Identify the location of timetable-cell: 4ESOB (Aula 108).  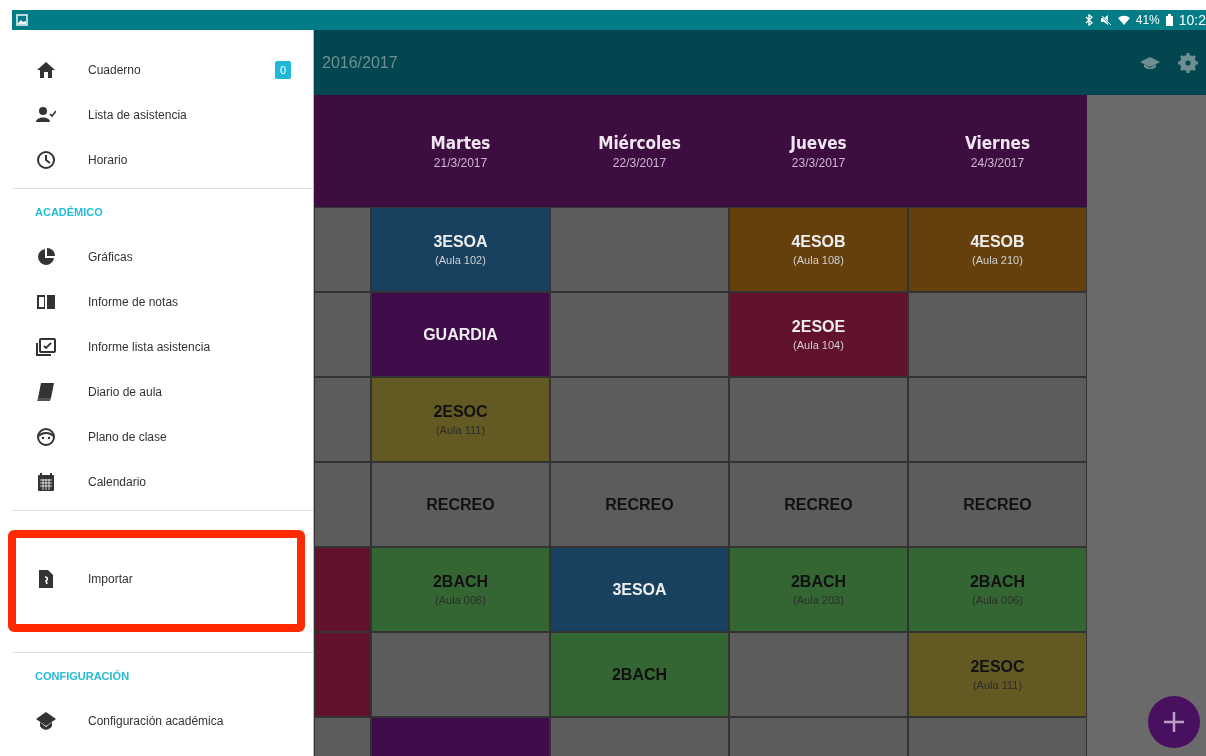
(818, 249).